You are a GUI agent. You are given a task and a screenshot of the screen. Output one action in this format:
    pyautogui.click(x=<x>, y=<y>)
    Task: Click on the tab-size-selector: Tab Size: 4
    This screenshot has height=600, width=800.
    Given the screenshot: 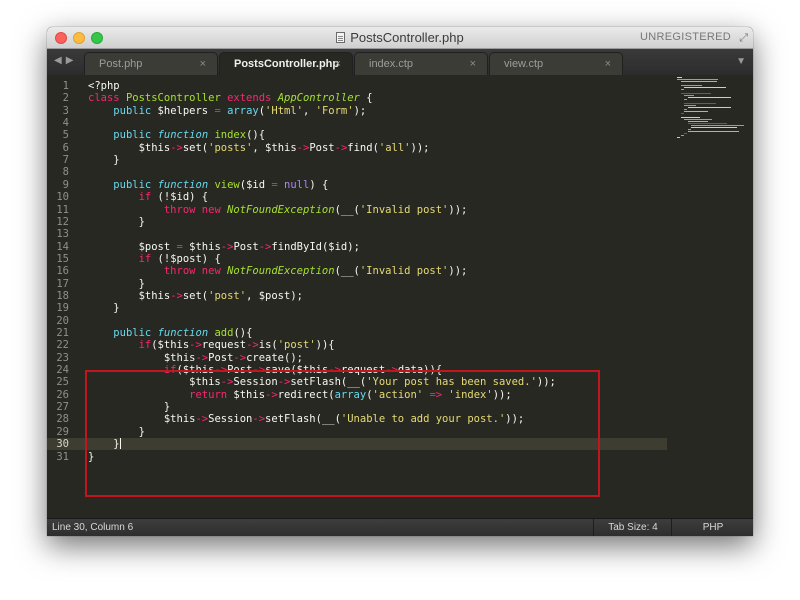 What is the action you would take?
    pyautogui.click(x=632, y=527)
    